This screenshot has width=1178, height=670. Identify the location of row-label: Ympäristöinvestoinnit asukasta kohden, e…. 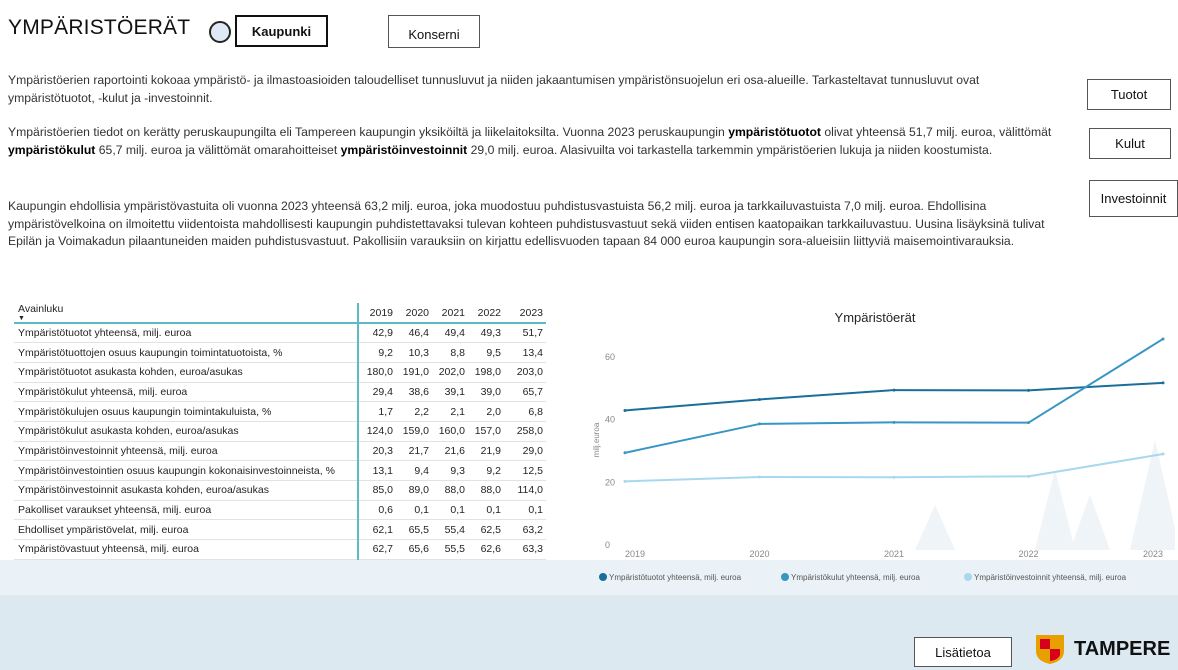
(186, 490).